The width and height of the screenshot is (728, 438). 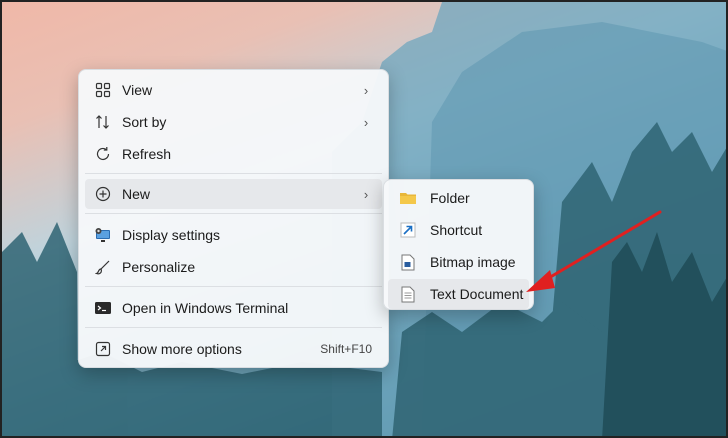 I want to click on menu-item-label: View, so click(x=137, y=90).